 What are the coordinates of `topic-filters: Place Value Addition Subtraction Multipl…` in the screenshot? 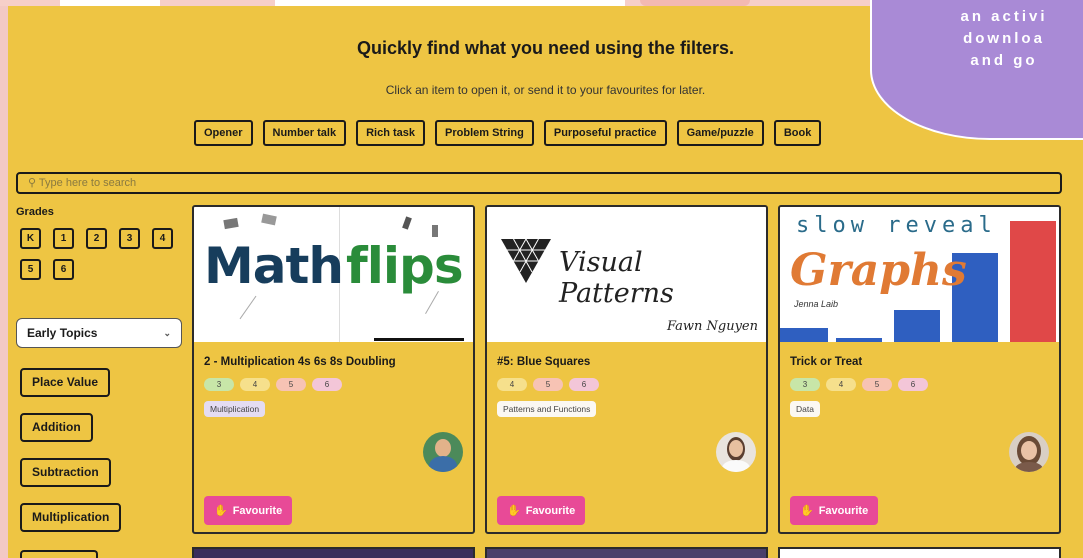 It's located at (71, 450).